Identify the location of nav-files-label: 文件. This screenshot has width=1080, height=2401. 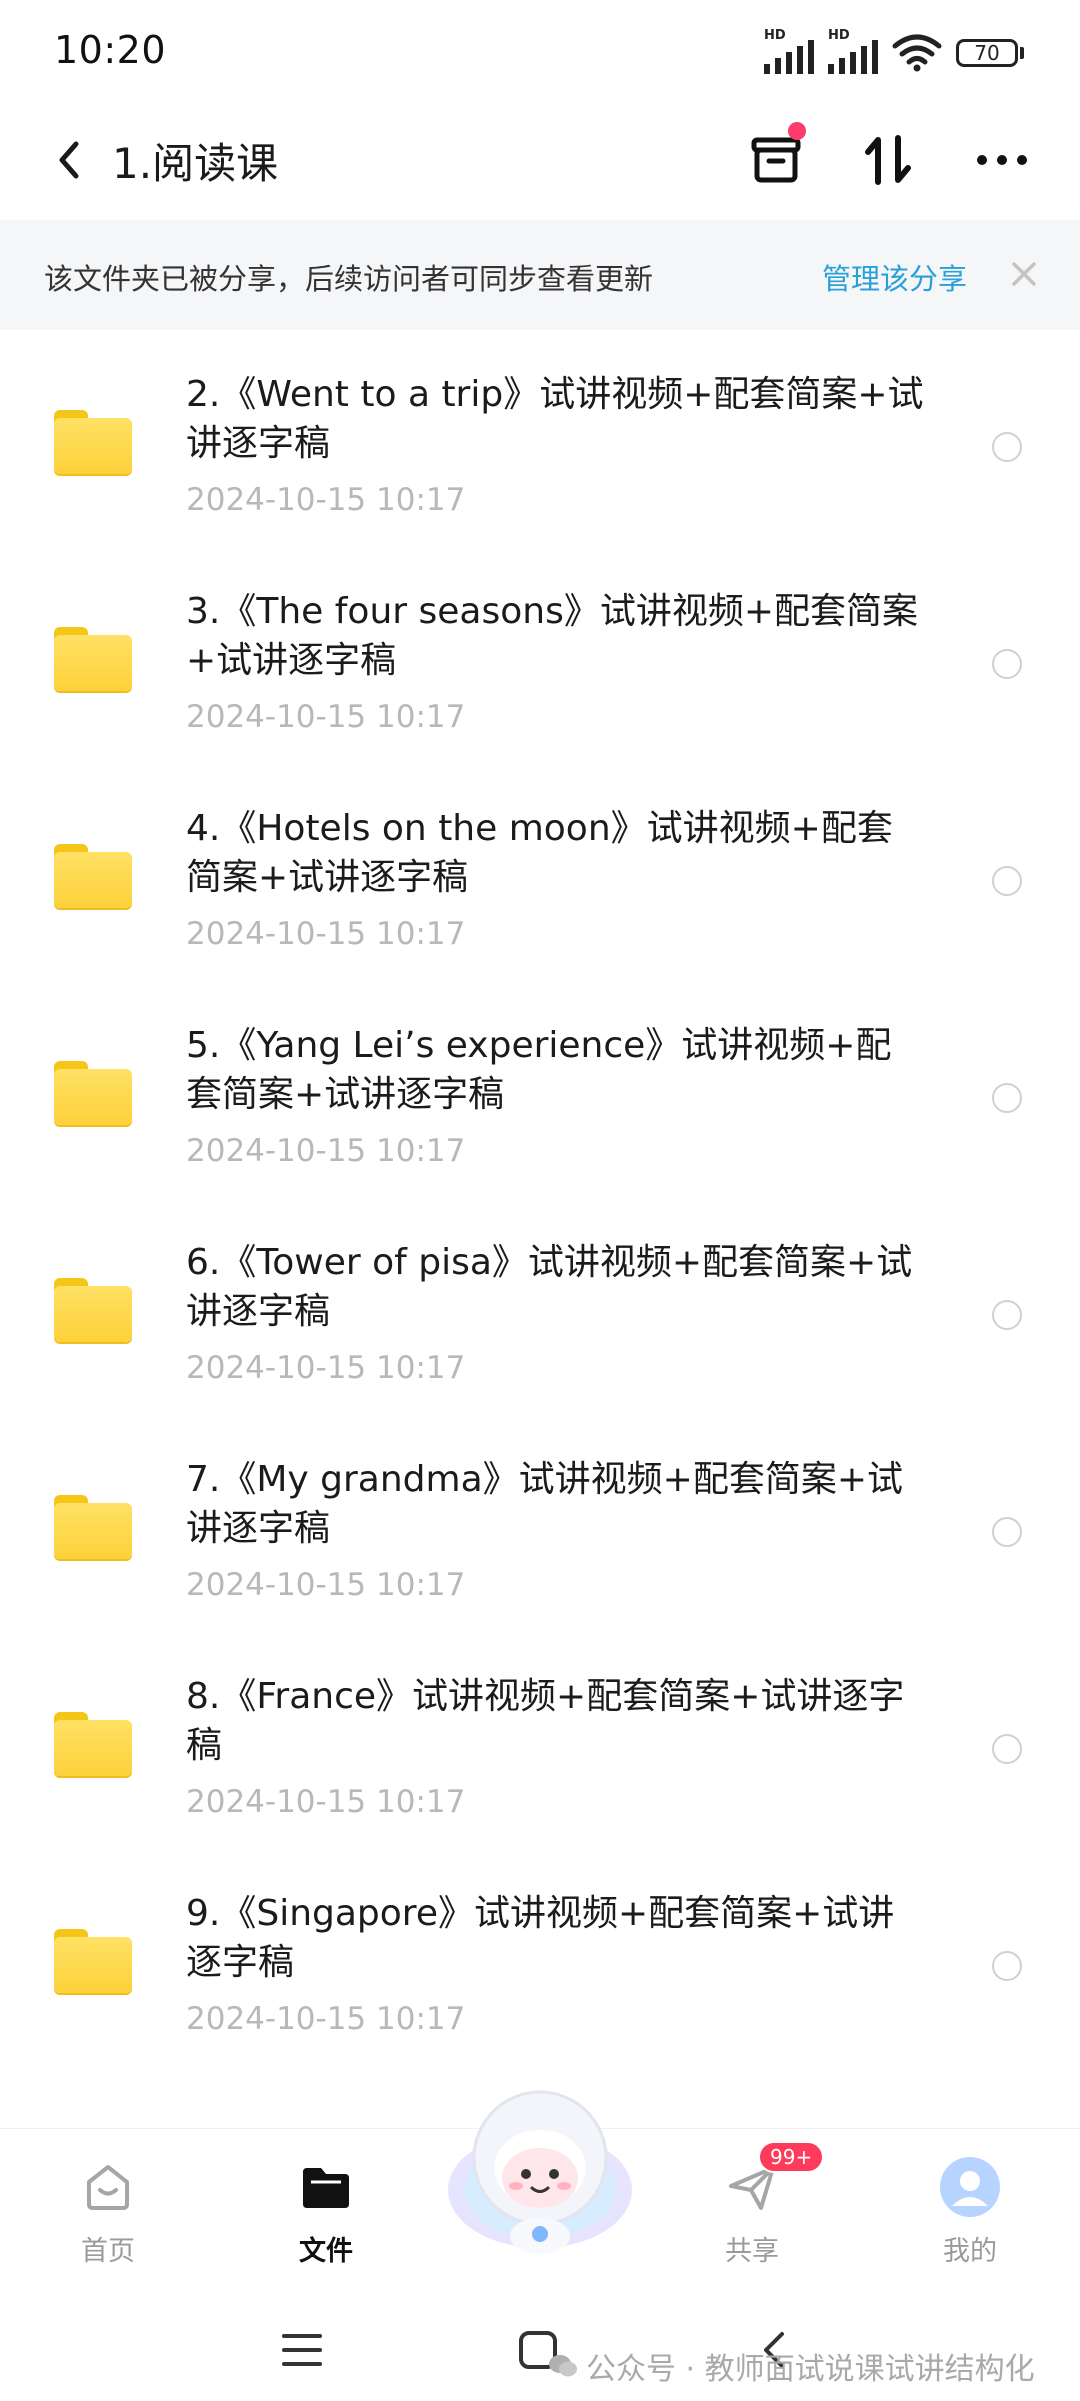
(326, 2251).